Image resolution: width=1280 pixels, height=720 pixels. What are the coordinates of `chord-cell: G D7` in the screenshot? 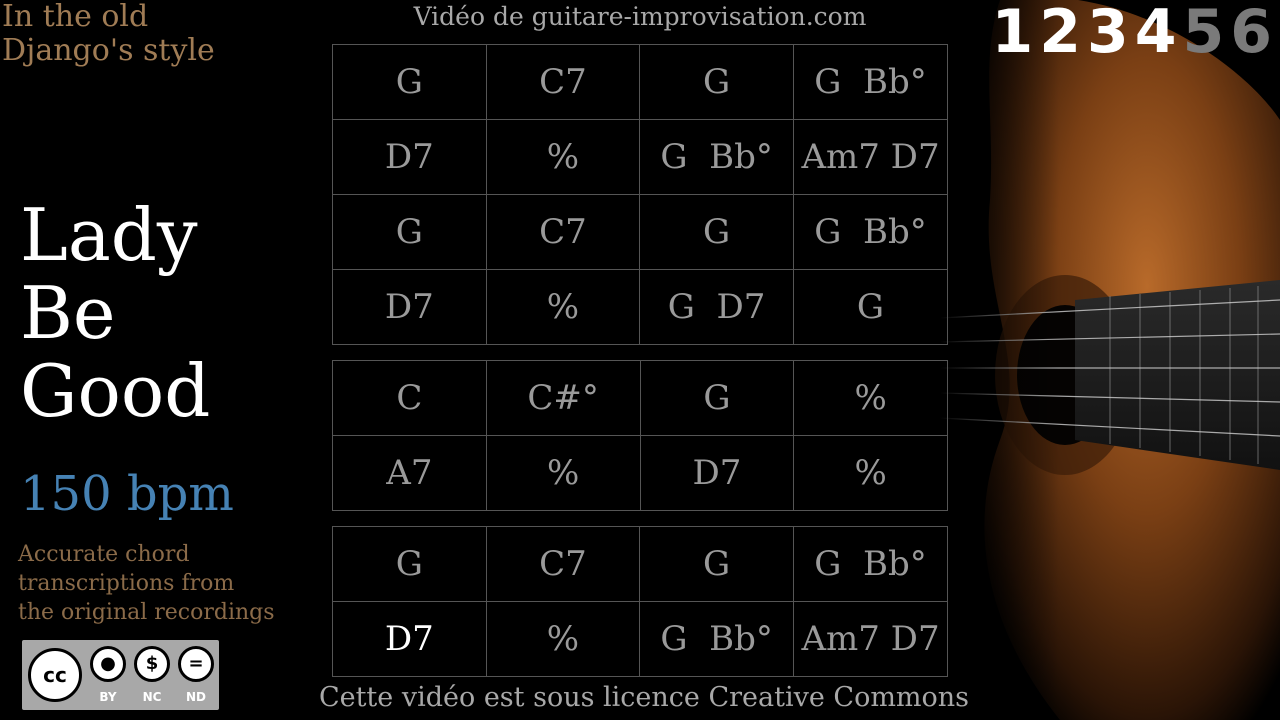 It's located at (717, 307).